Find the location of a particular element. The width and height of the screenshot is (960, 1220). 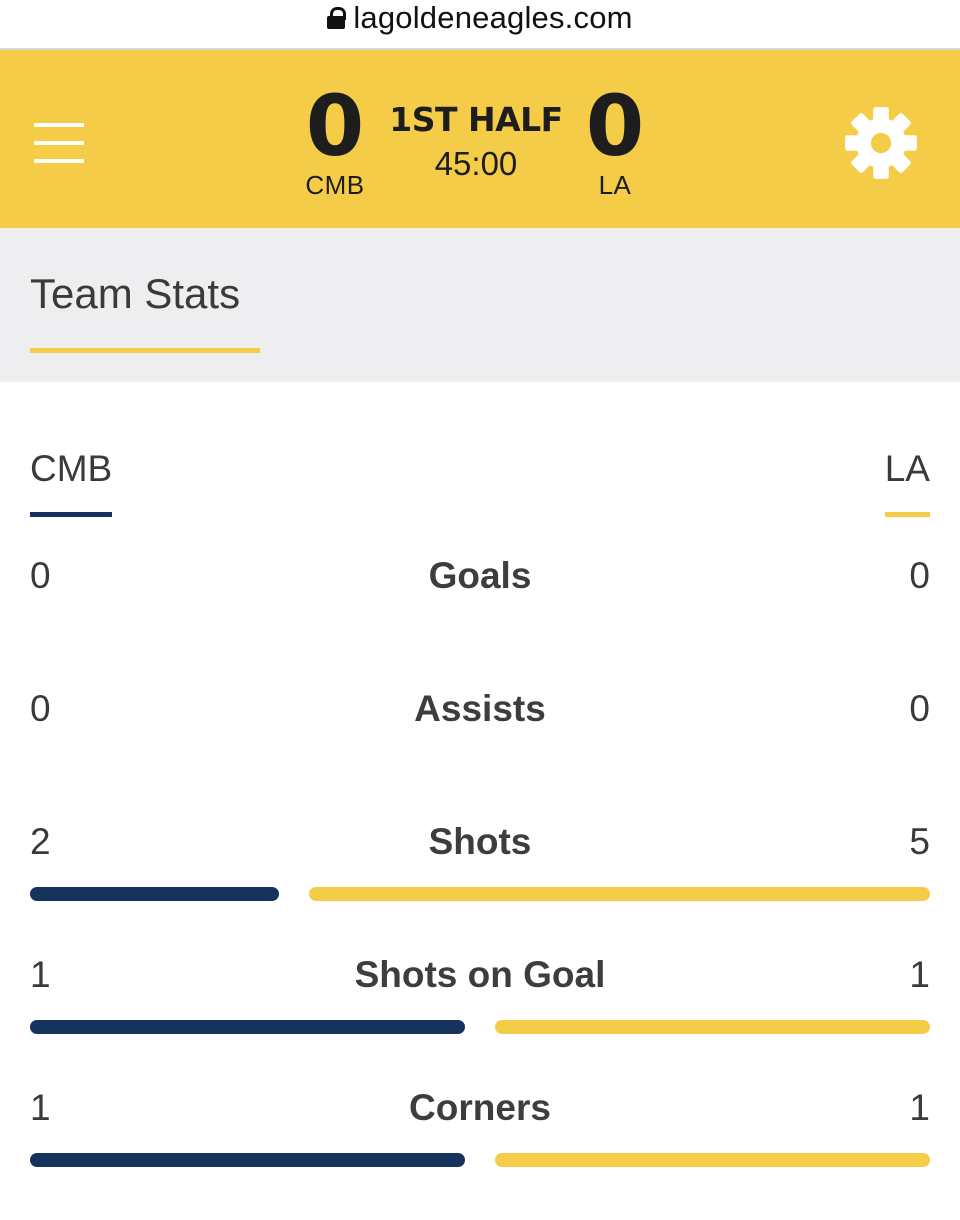

browser-url-bar: lagoldeneagles.com is located at coordinates (480, 25).